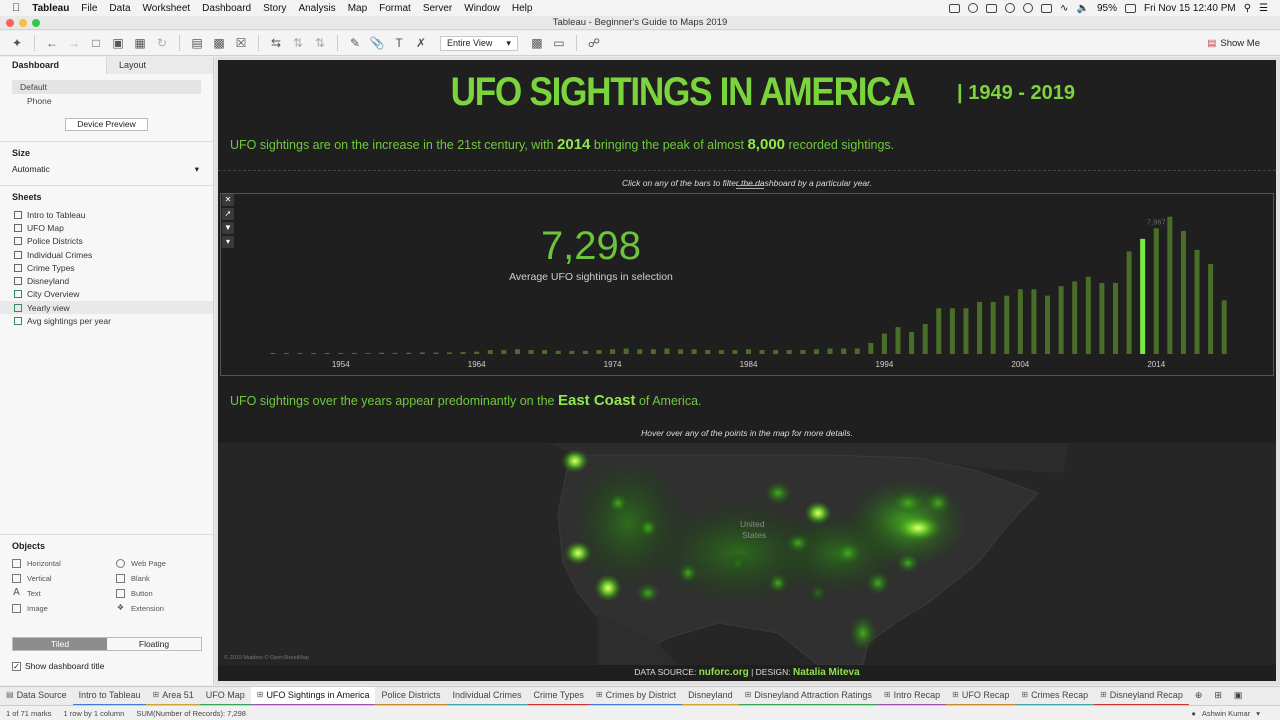  Describe the element at coordinates (1225, 713) in the screenshot. I see `user-menu: ● Ashwin Kumar ▾` at that location.